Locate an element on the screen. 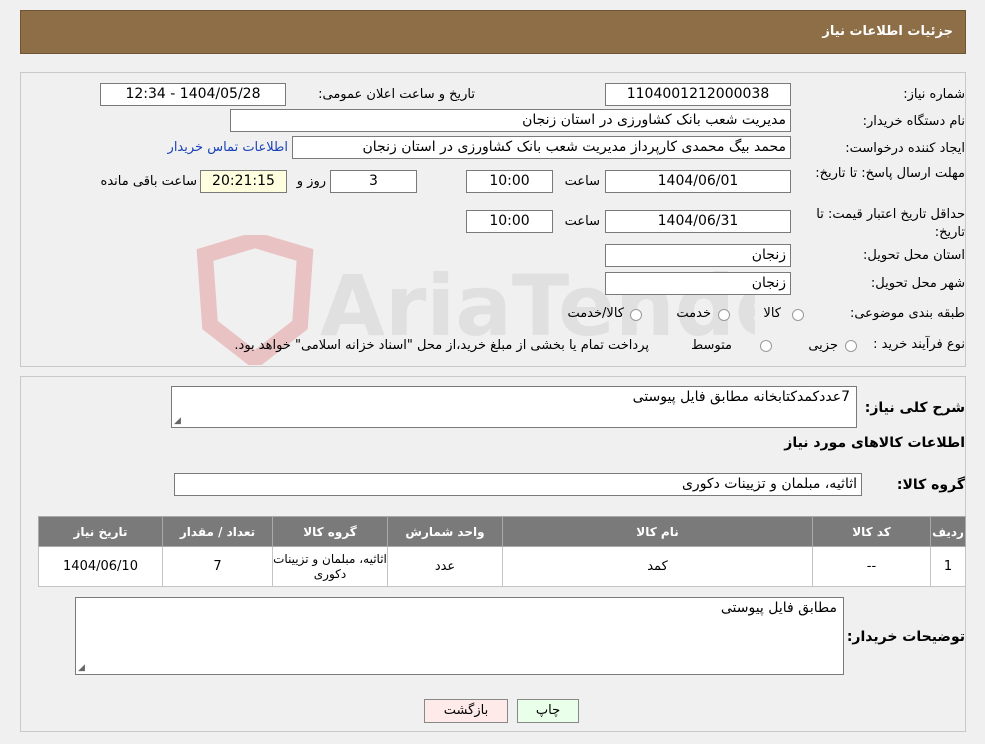 This screenshot has height=744, width=985. goods-group-label: گروه کالا: is located at coordinates (930, 485).